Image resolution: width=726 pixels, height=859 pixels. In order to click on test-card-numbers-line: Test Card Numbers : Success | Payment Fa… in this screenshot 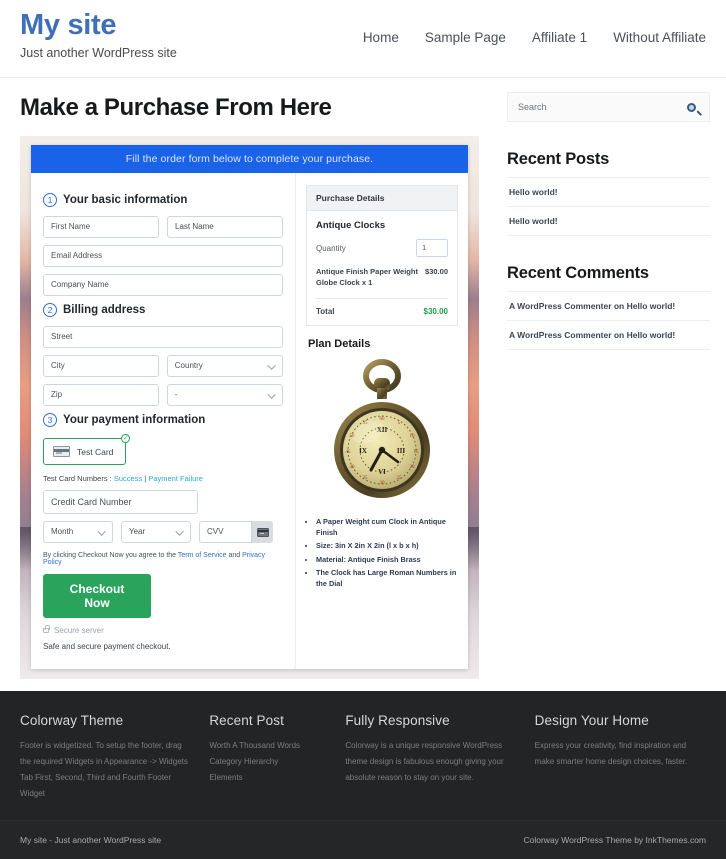, I will do `click(163, 478)`.